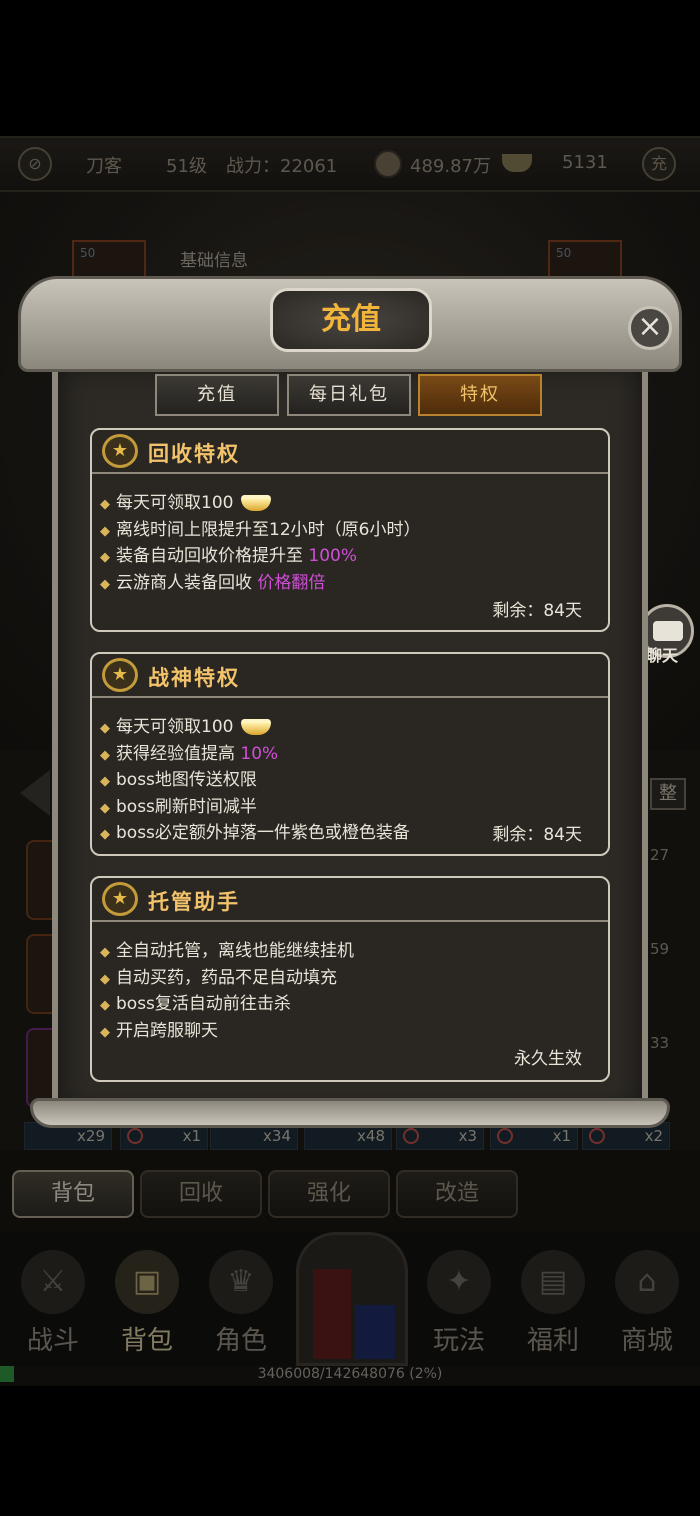 The width and height of the screenshot is (700, 1516). What do you see at coordinates (53, 1282) in the screenshot?
I see `crossed-swords-icon: ⚔` at bounding box center [53, 1282].